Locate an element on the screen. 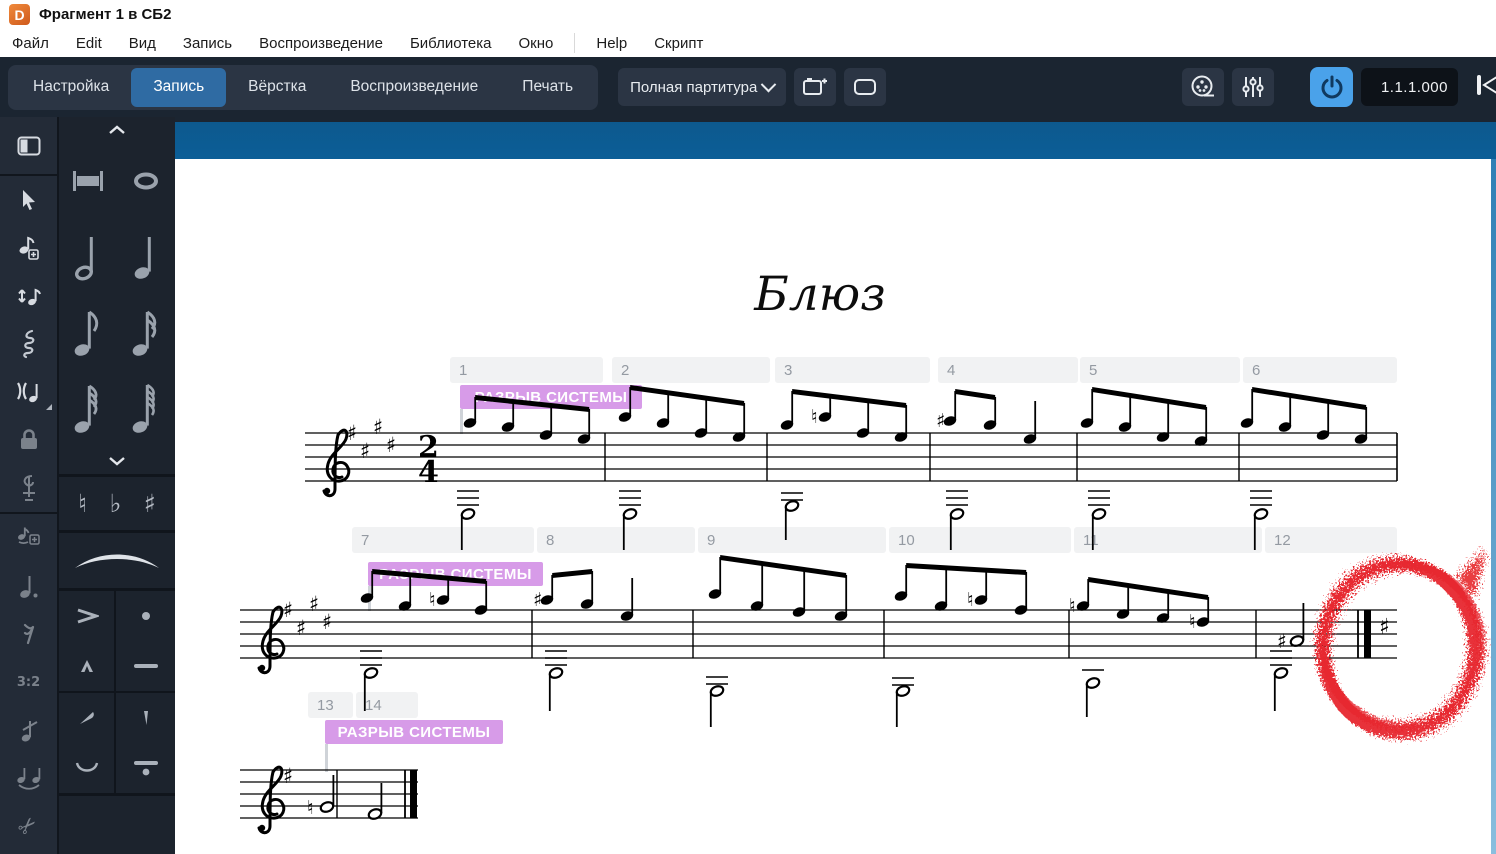 This screenshot has height=854, width=1496. rest-icon is located at coordinates (28, 634).